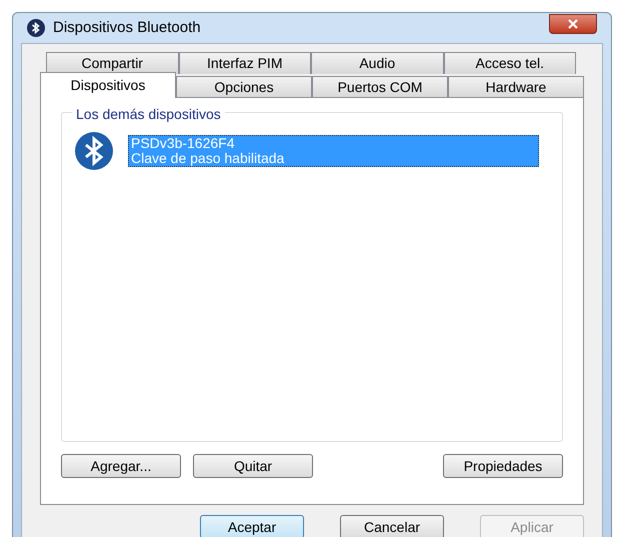 This screenshot has width=618, height=537. What do you see at coordinates (244, 63) in the screenshot?
I see `tab: Interfaz PIM` at bounding box center [244, 63].